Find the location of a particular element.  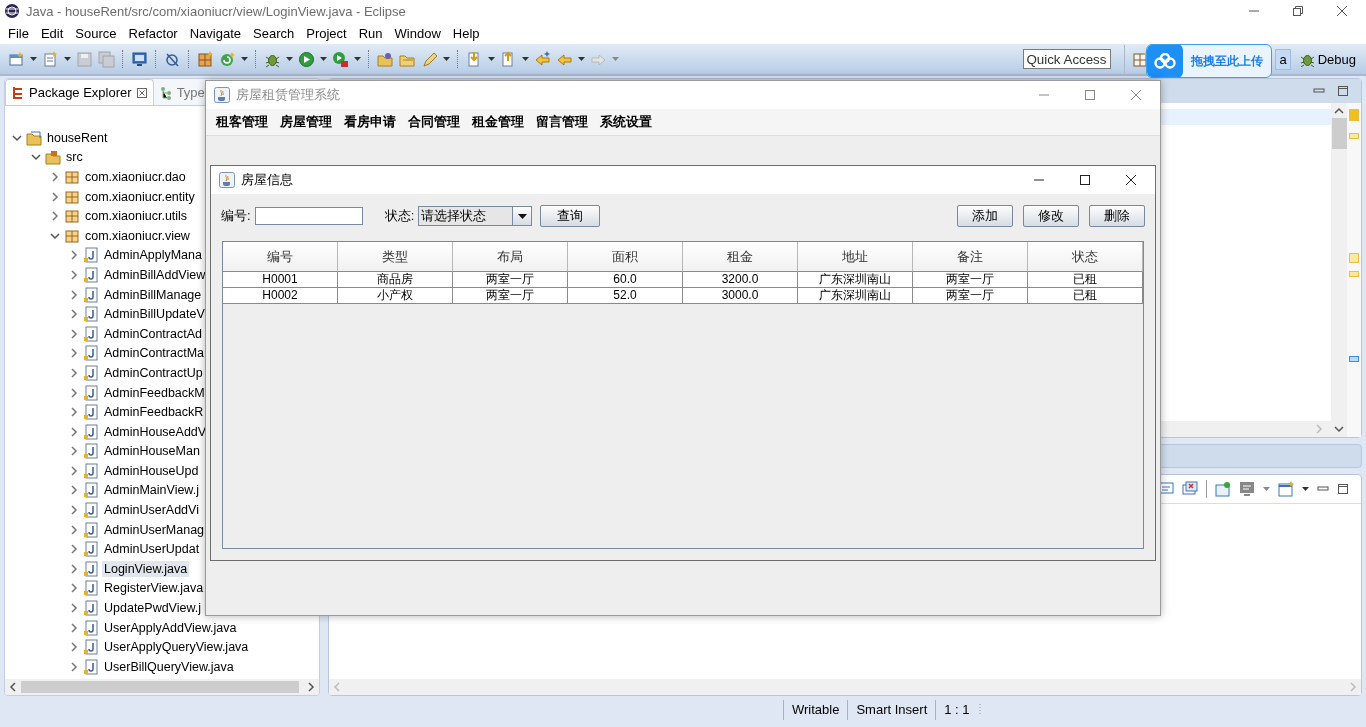

quick-access-field: Quick Access is located at coordinates (1067, 59).